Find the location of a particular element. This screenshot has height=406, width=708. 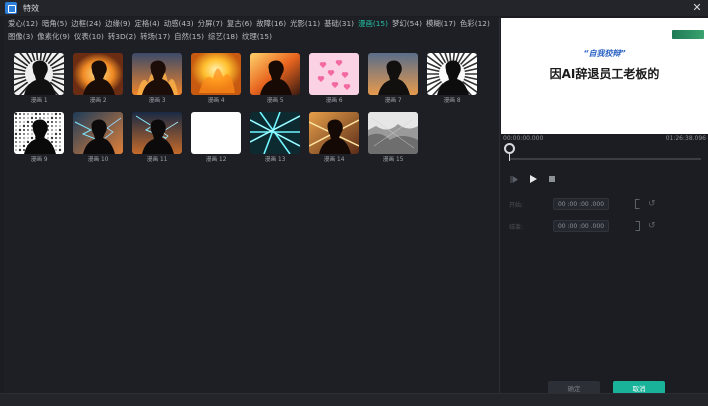

preview-headline-text: 因AI辞退员工老板的 is located at coordinates (604, 74).